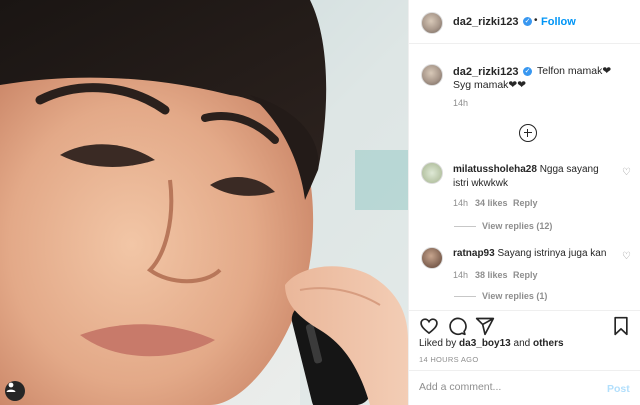 Image resolution: width=640 pixels, height=405 pixels. Describe the element at coordinates (517, 226) in the screenshot. I see `view-replies-button: View replies (12)` at that location.